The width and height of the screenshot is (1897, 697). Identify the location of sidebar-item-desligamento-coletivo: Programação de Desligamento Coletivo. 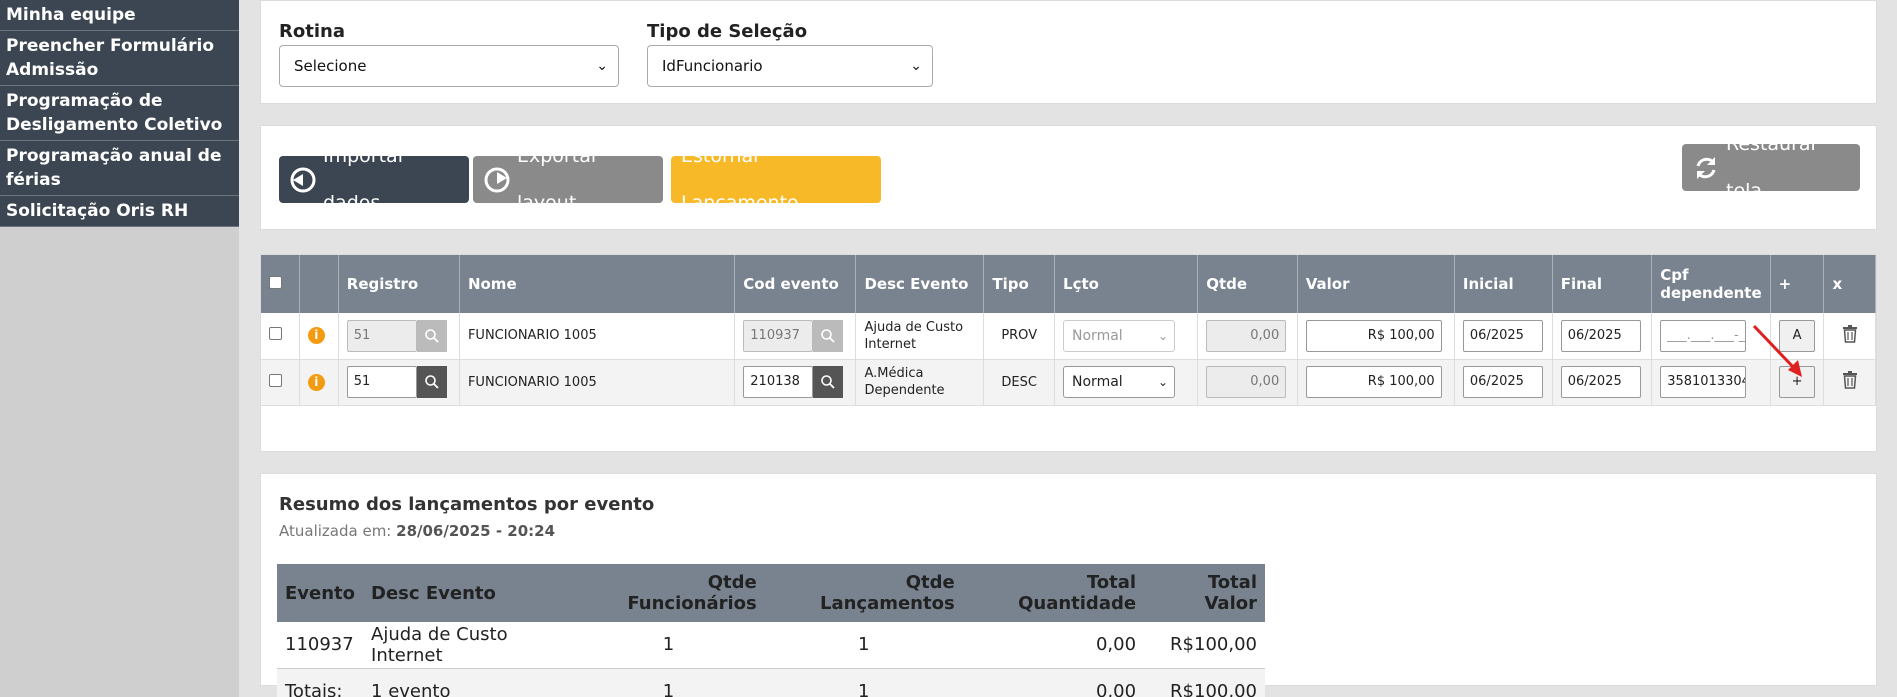
(119, 113).